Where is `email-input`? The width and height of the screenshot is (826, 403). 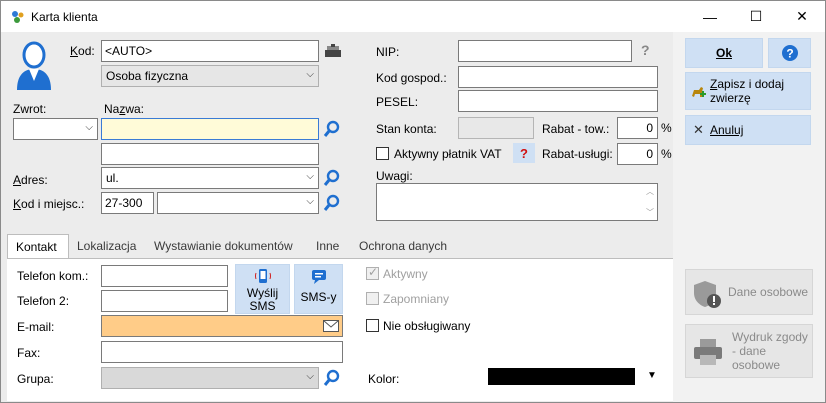 email-input is located at coordinates (222, 326).